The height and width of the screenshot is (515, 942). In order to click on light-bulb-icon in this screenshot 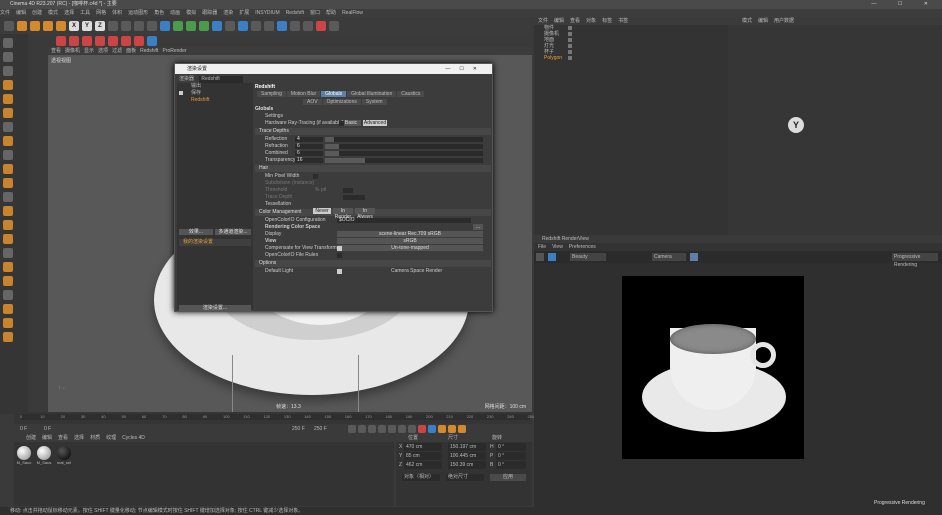, I will do `click(308, 25)`.